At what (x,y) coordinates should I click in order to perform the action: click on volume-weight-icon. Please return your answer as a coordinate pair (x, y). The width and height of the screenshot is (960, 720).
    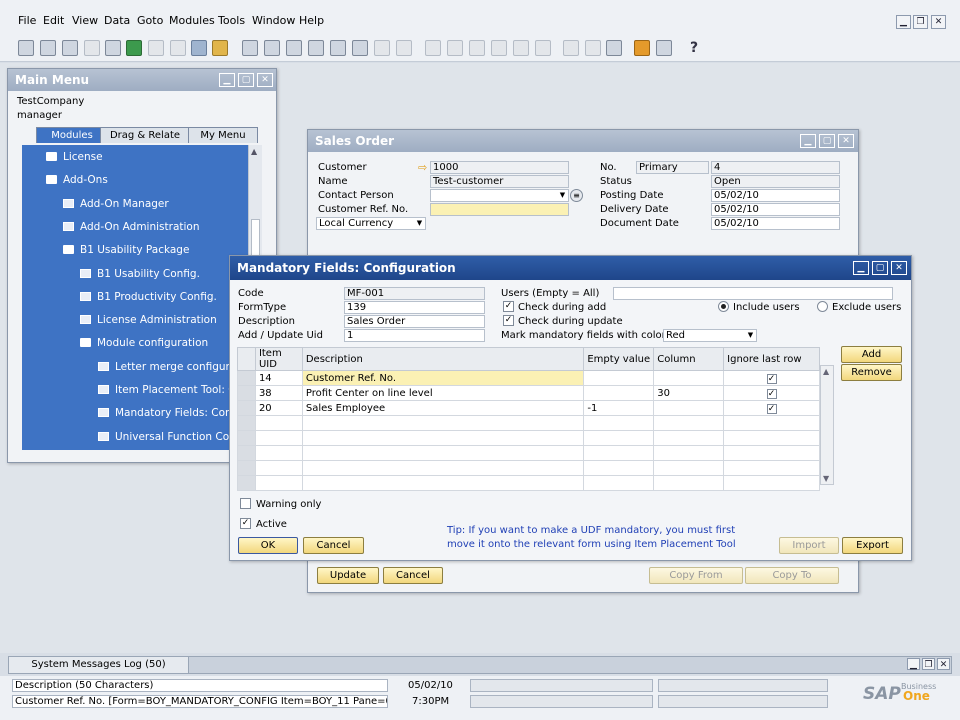
    Looking at the image, I should click on (543, 48).